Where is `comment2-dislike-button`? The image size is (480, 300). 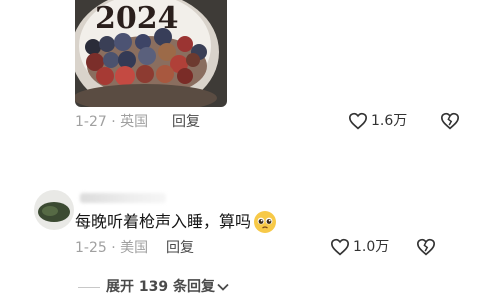 comment2-dislike-button is located at coordinates (426, 249).